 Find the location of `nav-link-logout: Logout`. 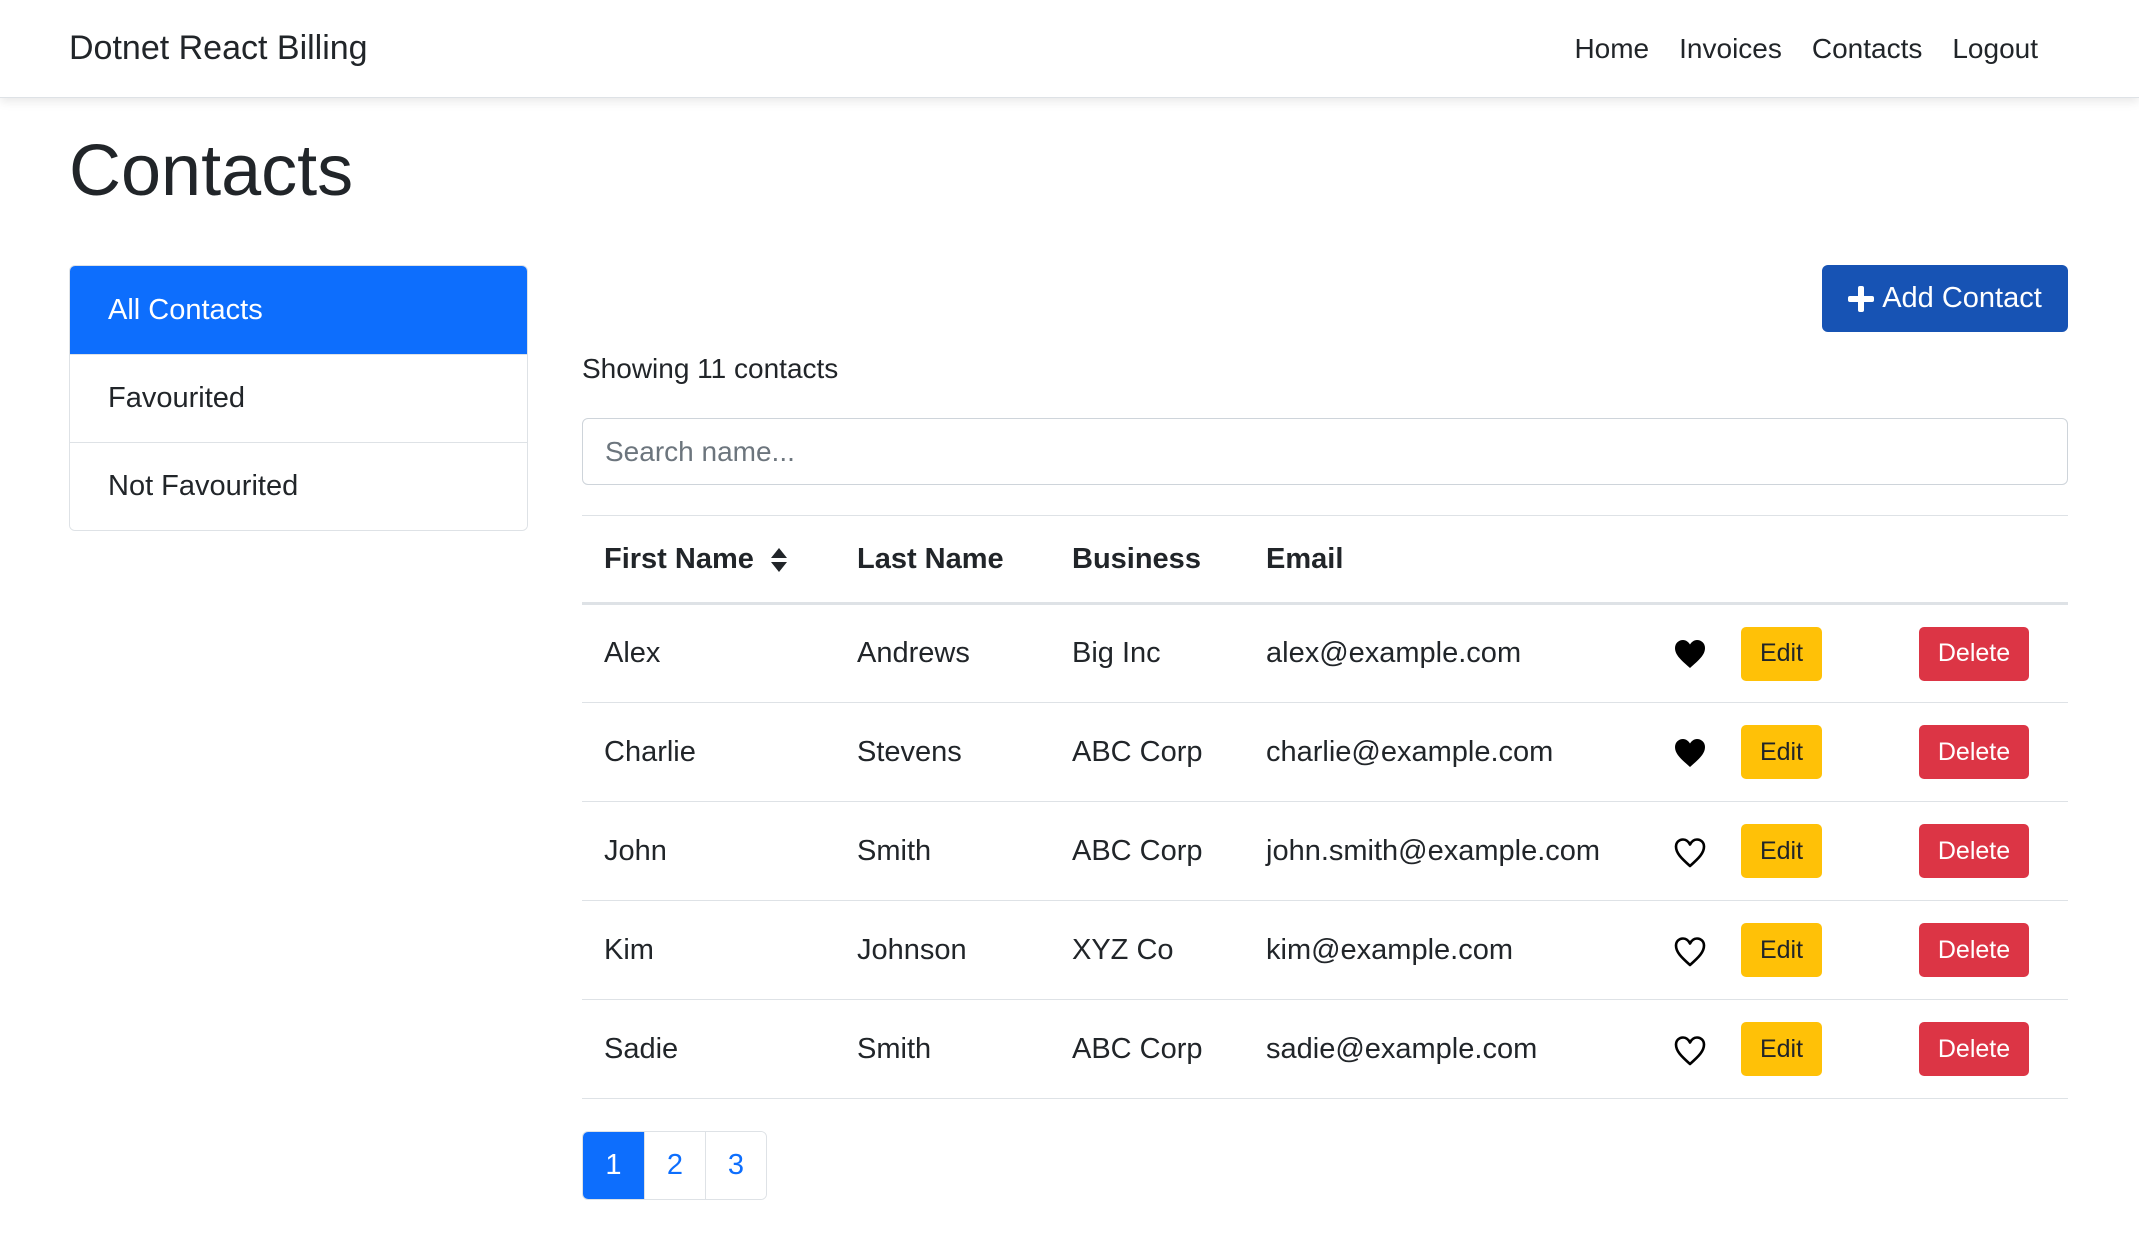

nav-link-logout: Logout is located at coordinates (1995, 49).